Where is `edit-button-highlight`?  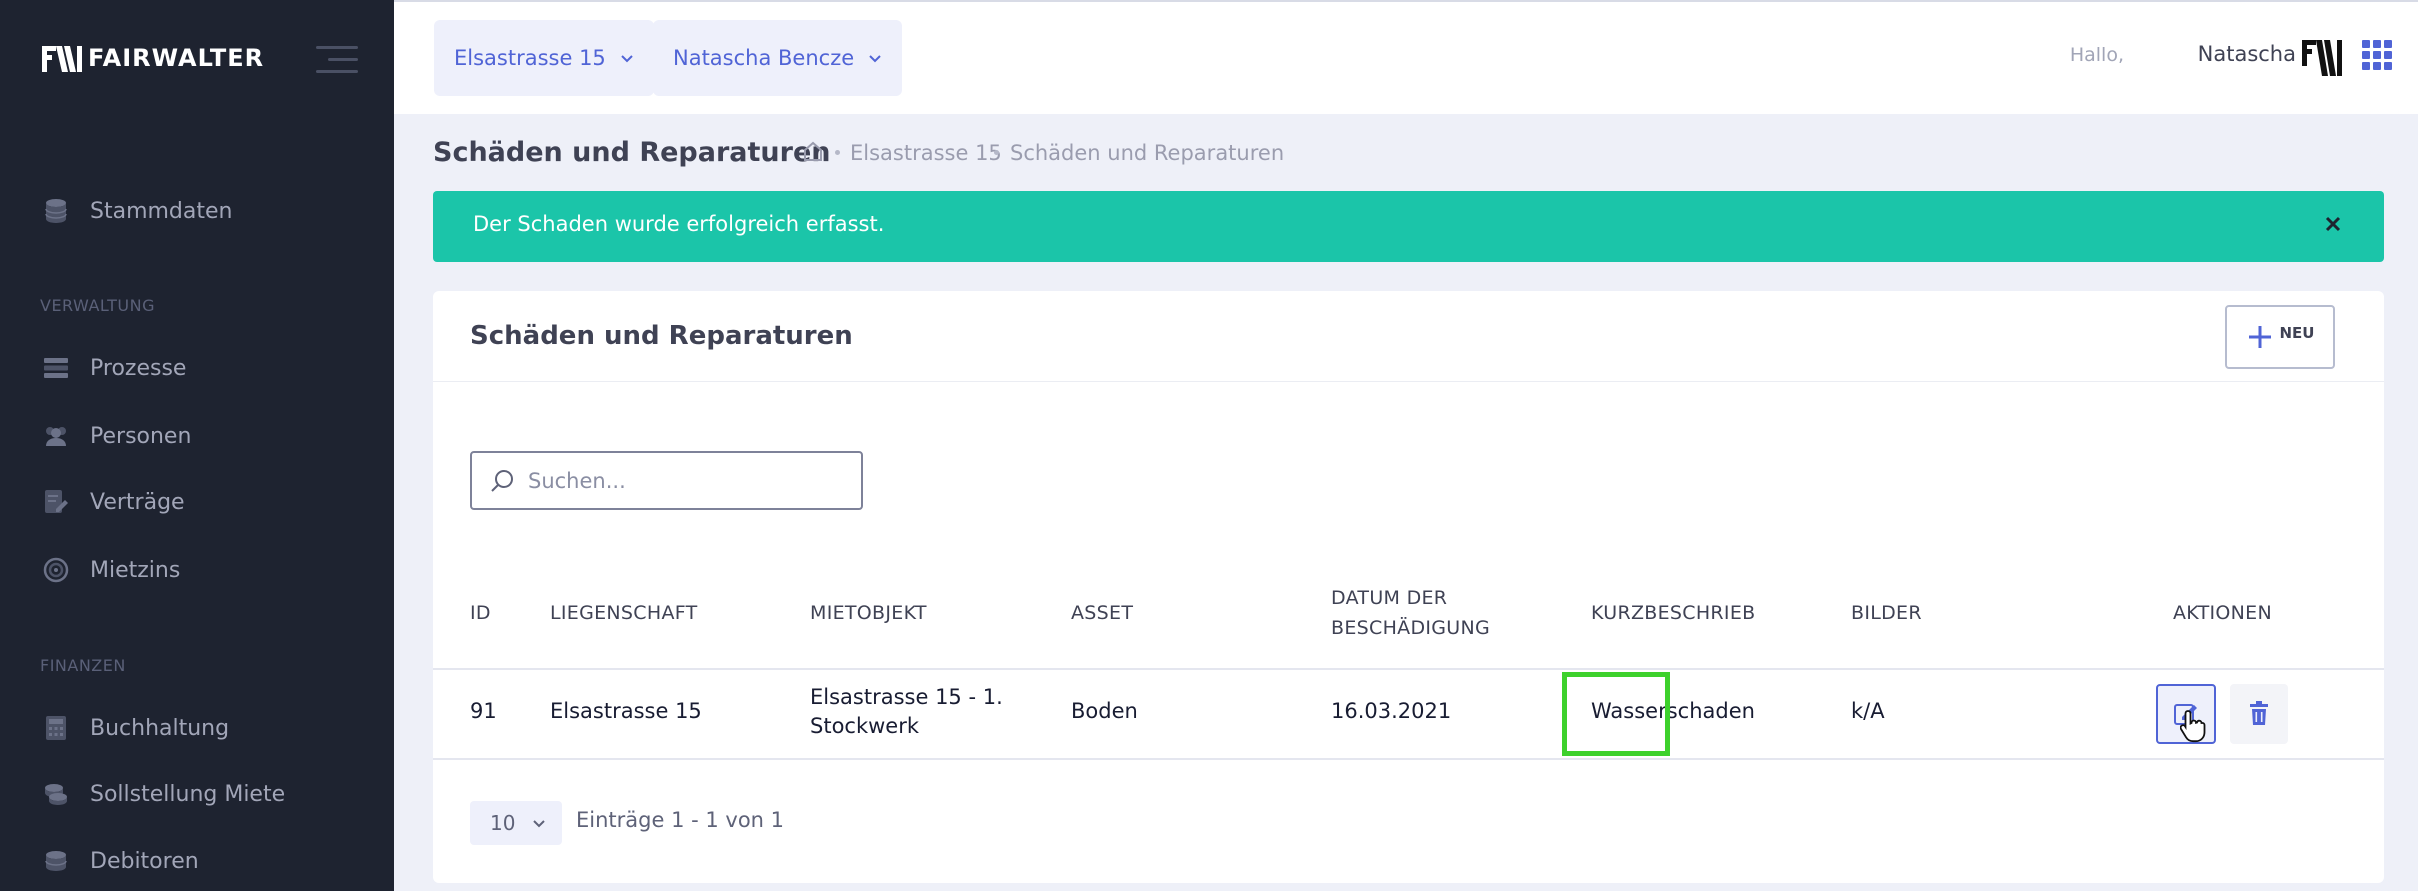
edit-button-highlight is located at coordinates (1616, 714).